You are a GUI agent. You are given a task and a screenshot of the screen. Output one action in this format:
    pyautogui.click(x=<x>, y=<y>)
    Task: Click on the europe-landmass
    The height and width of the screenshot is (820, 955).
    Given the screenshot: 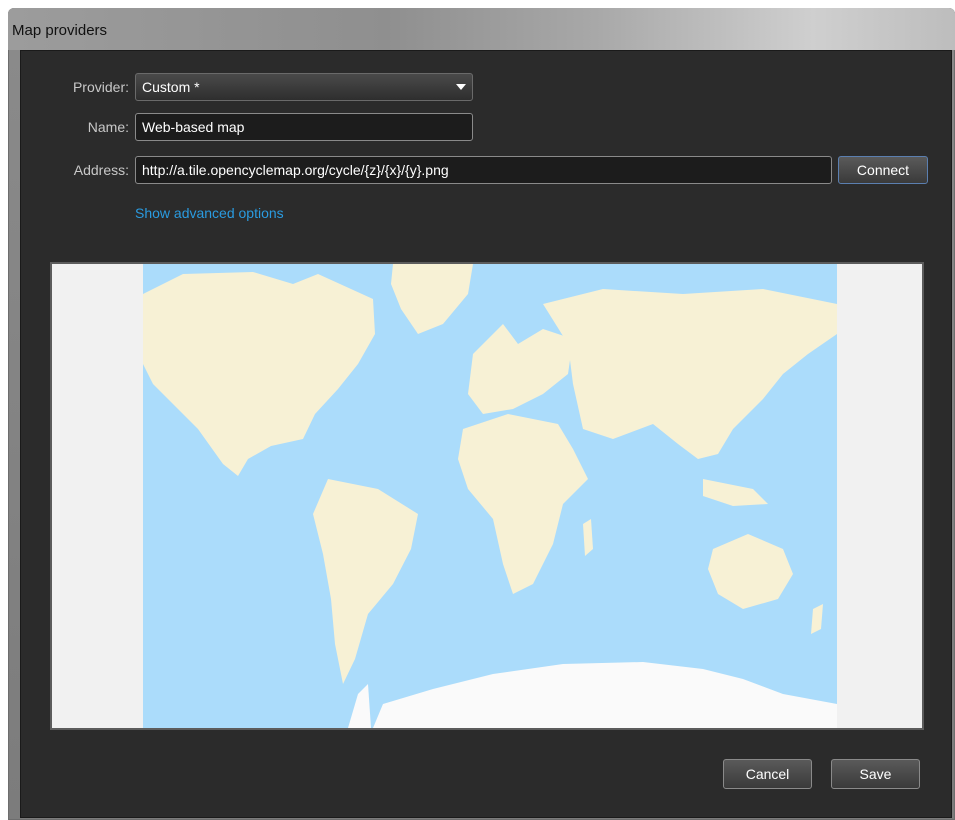 What is the action you would take?
    pyautogui.click(x=520, y=369)
    